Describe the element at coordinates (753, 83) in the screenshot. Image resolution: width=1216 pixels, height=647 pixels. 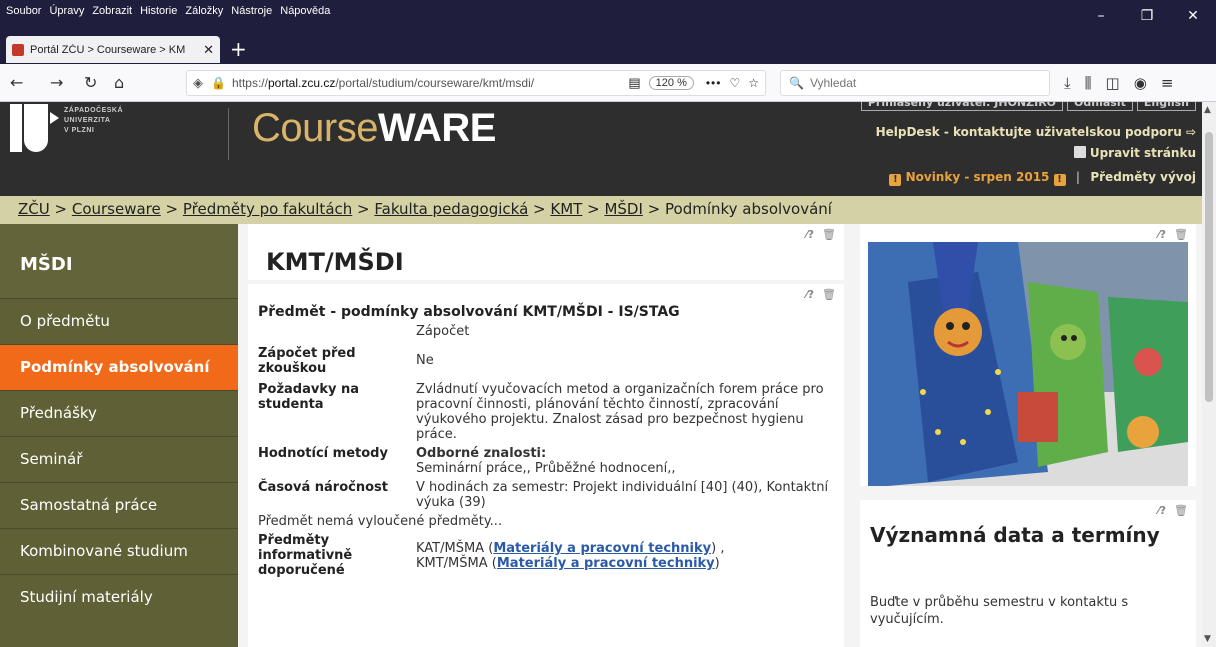
I see `bookmark-star-icon: ☆` at that location.